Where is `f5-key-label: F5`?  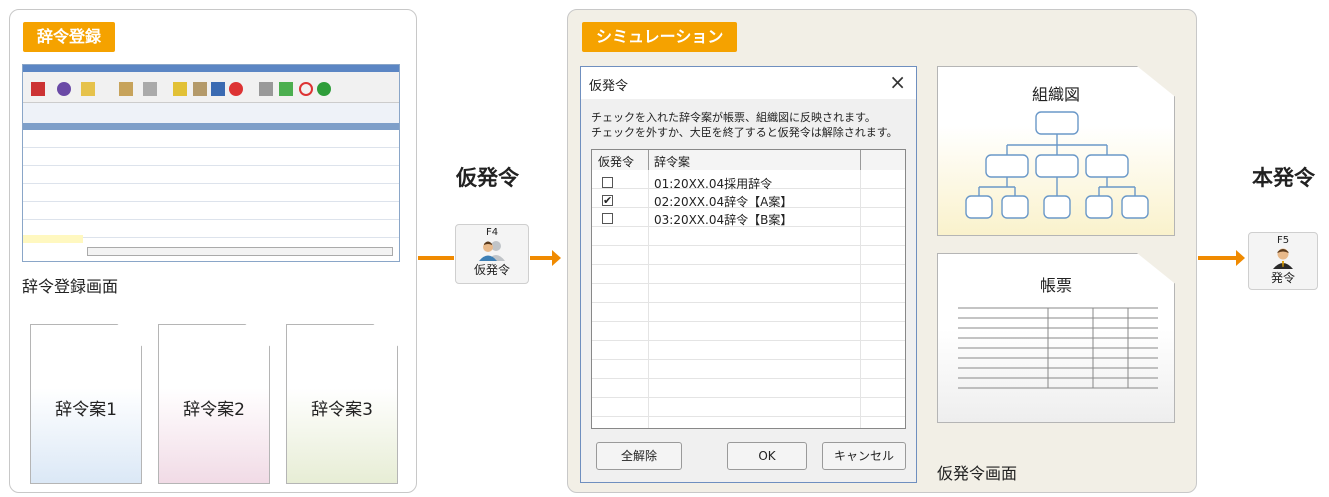 f5-key-label: F5 is located at coordinates (1283, 240).